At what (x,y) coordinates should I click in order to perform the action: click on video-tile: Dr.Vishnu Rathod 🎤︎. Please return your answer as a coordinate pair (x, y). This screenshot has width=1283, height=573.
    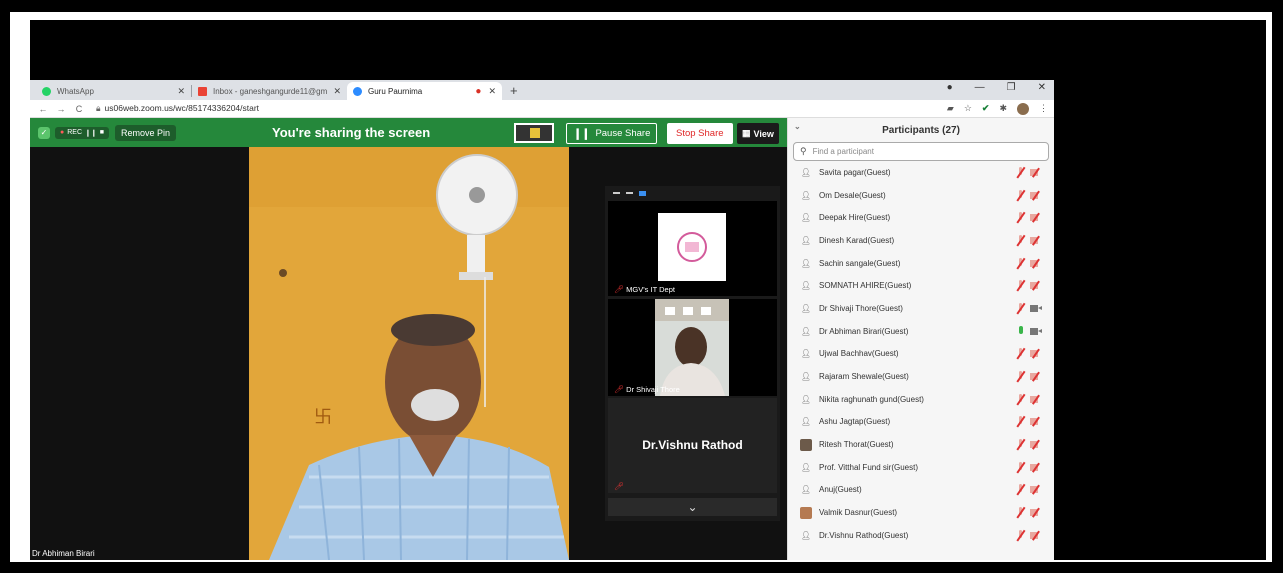
    Looking at the image, I should click on (692, 445).